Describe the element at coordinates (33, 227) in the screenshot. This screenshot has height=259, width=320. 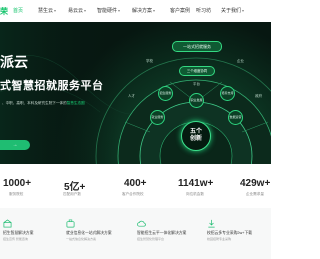
I see `solution-card: 招生智慧解决方案 招生宣传 智能咨询` at that location.